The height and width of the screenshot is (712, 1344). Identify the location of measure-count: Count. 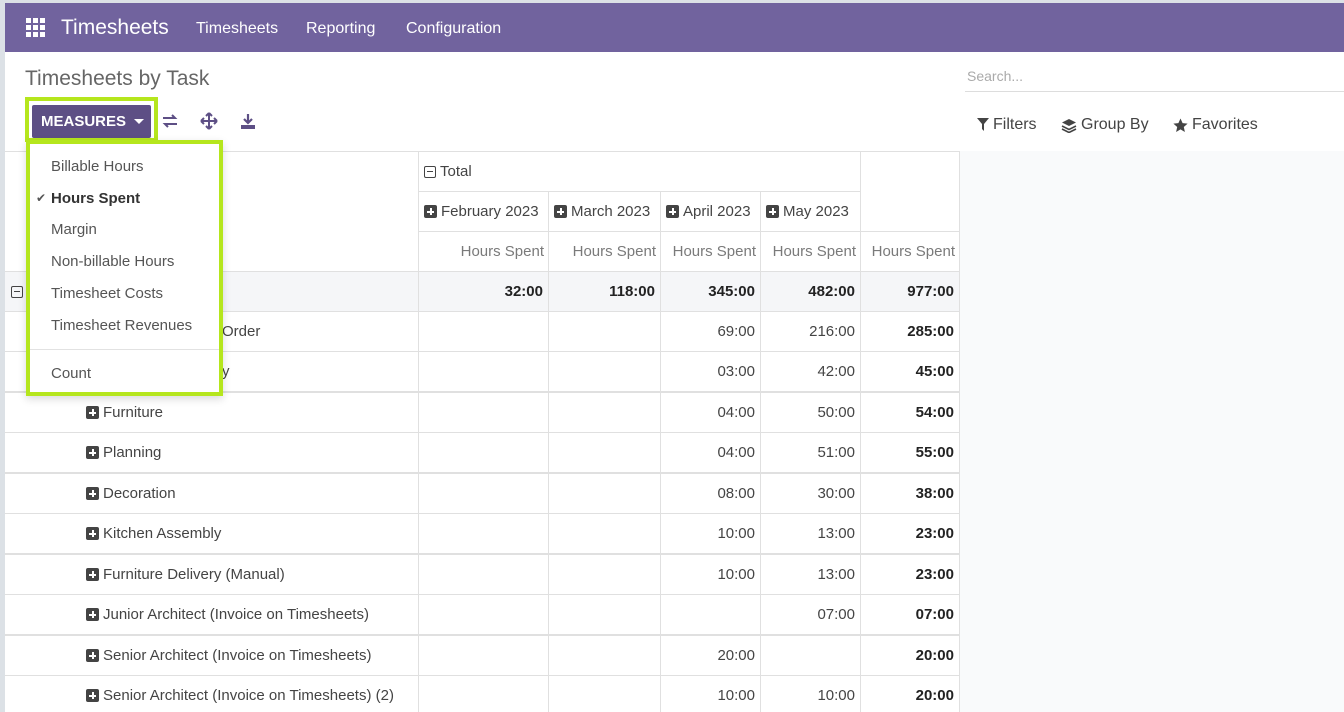
(71, 373).